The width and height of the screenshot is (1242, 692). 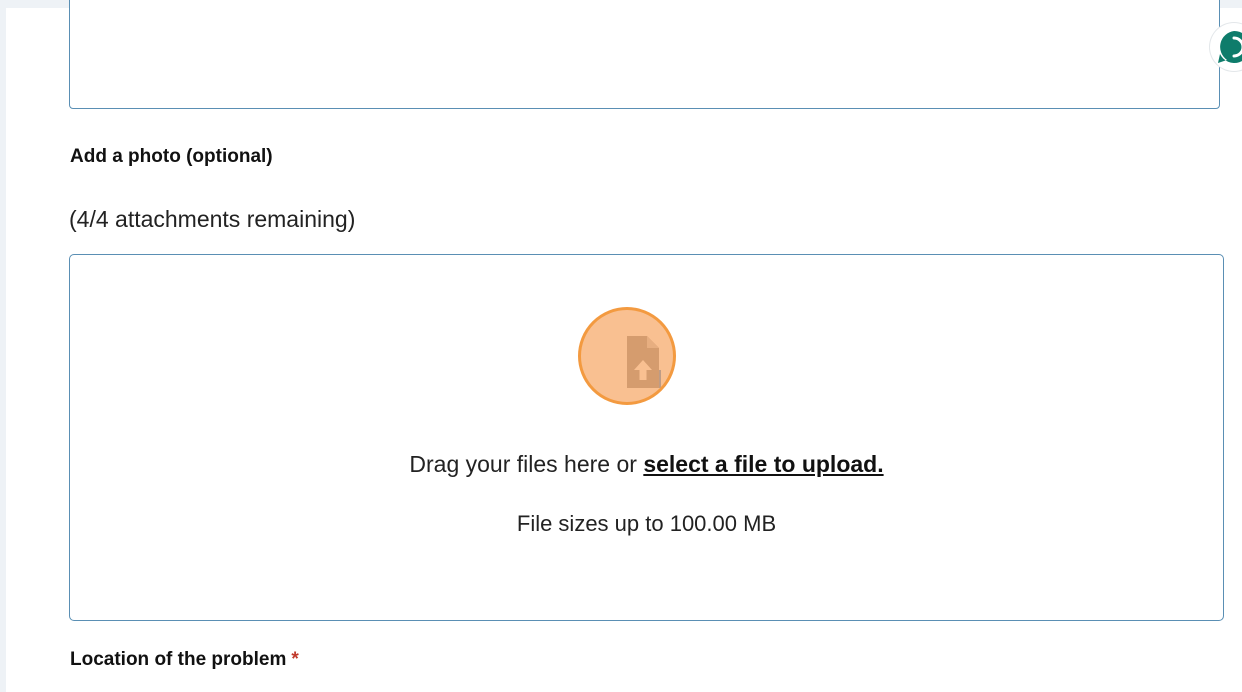 I want to click on click-indicator, so click(x=627, y=356).